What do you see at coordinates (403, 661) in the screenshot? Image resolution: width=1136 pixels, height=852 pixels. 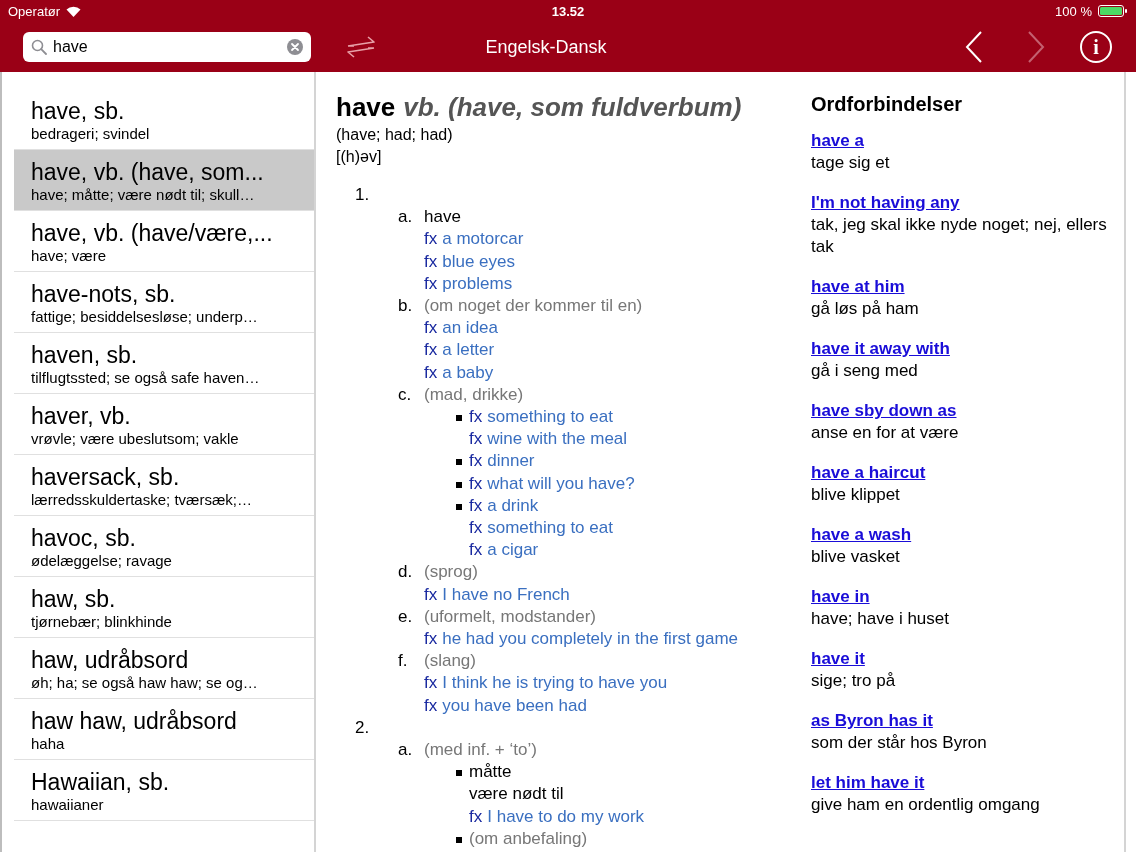 I see `subsense-letter: f.` at bounding box center [403, 661].